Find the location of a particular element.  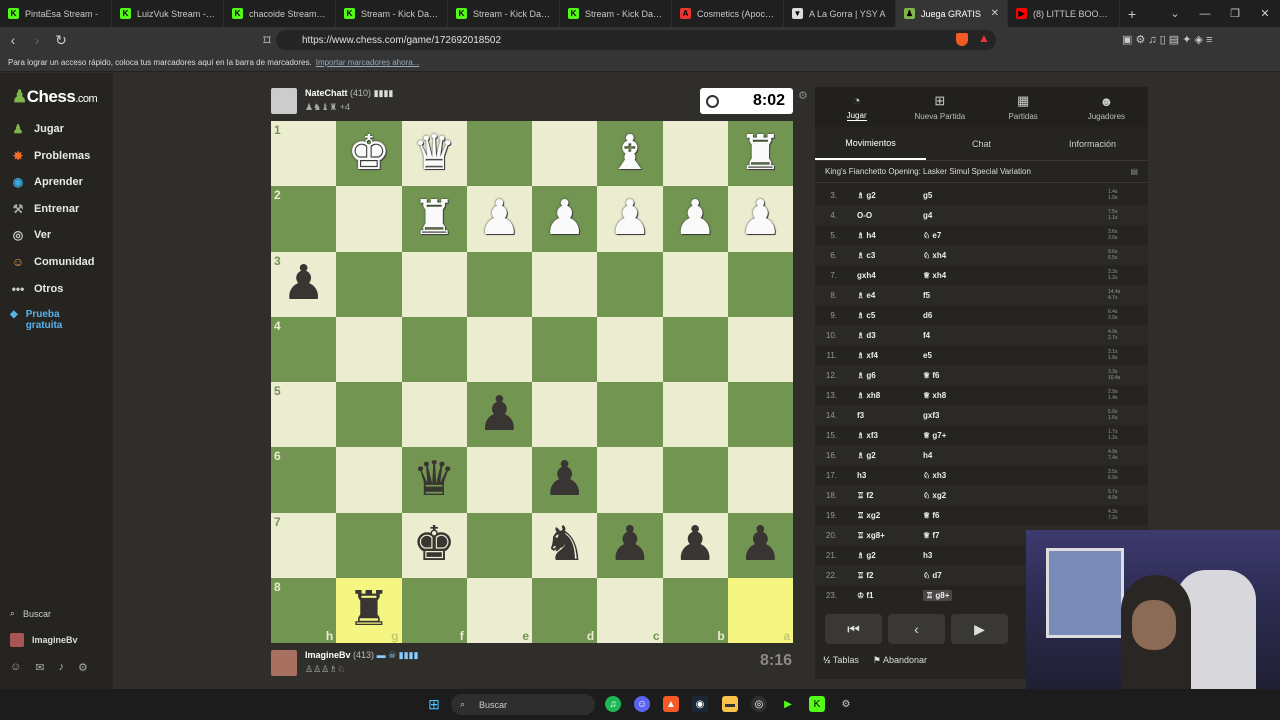

browser-tab: Kchacoide Stream - Wa is located at coordinates (280, 13).